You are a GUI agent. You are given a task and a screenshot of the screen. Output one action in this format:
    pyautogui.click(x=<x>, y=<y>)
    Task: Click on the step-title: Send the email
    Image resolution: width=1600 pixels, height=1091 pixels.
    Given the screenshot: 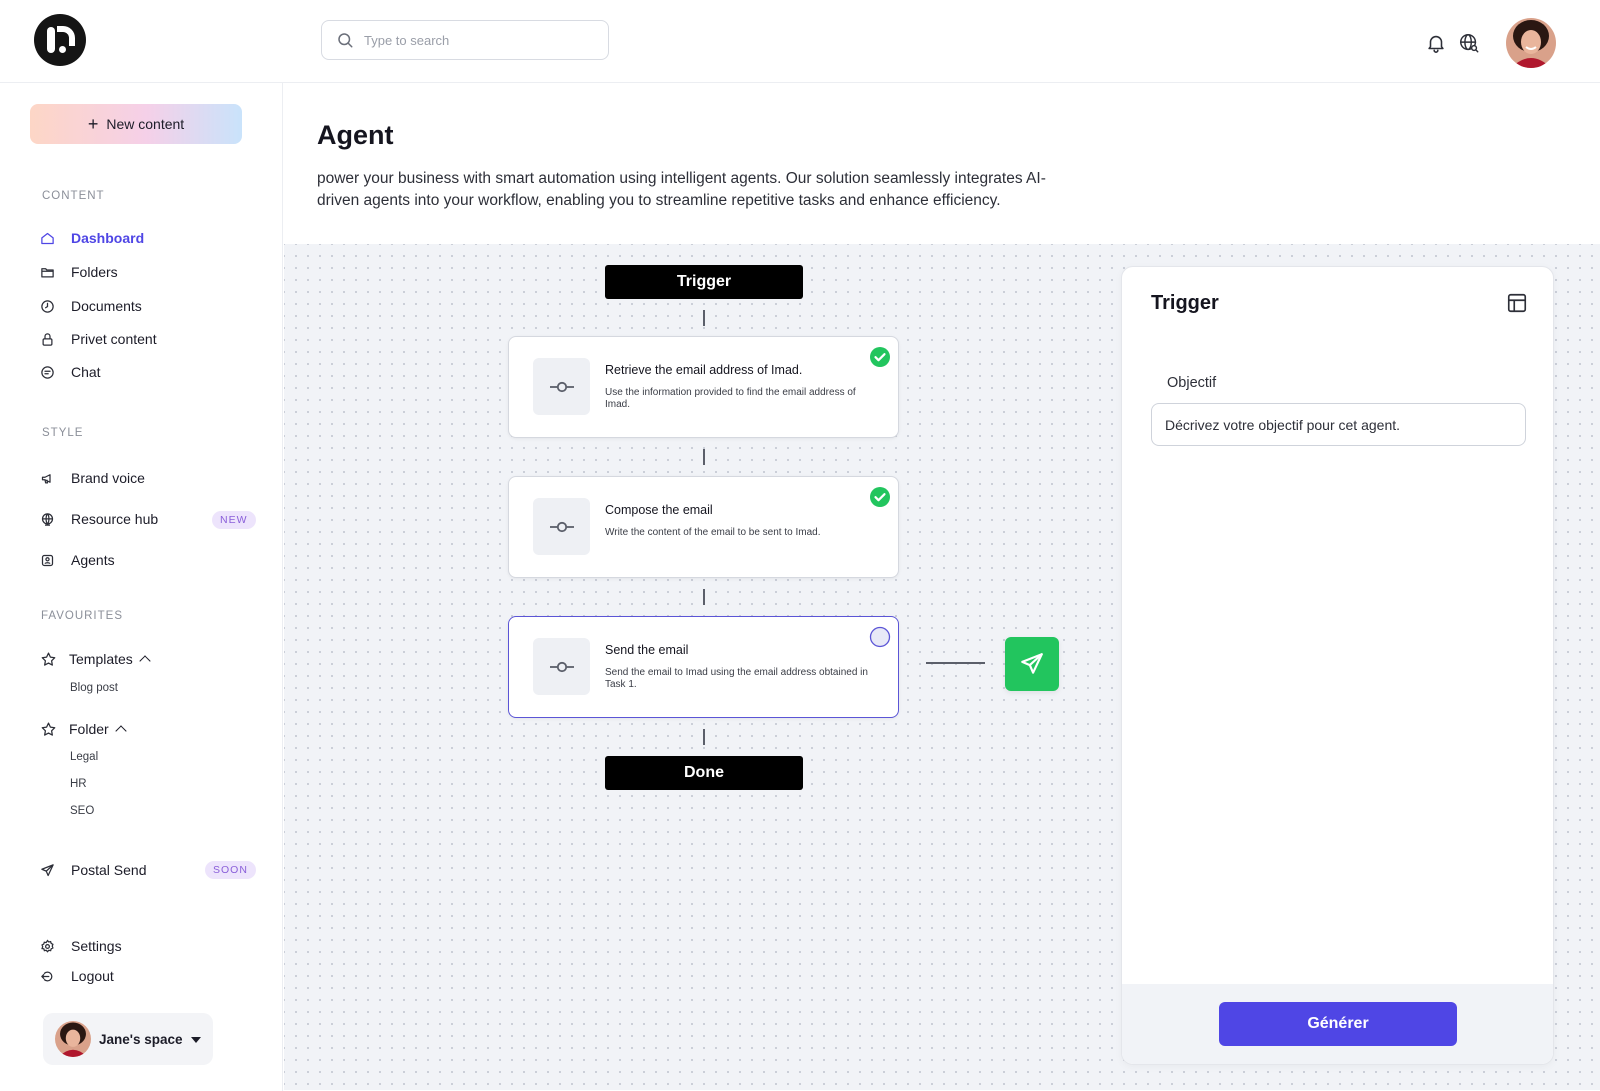 What is the action you would take?
    pyautogui.click(x=647, y=650)
    